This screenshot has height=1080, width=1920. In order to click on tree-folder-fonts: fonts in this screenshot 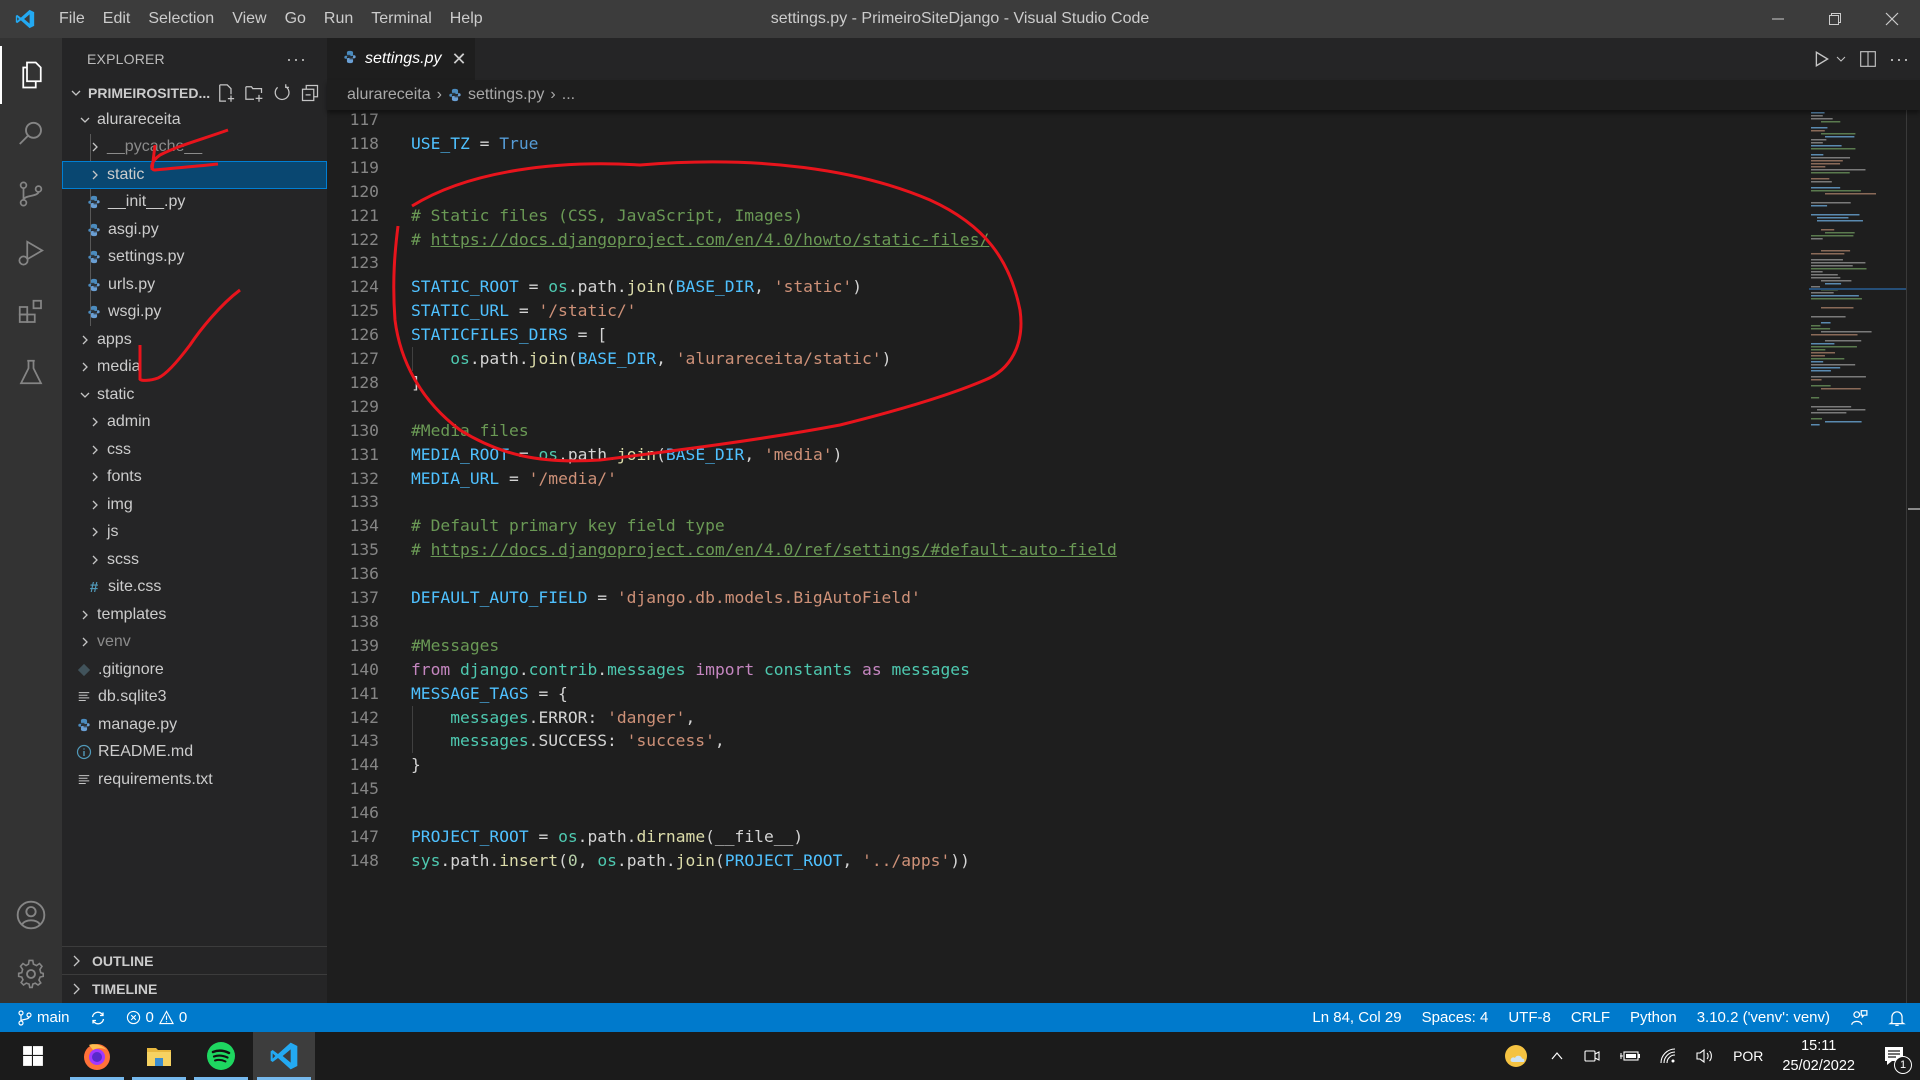, I will do `click(194, 478)`.